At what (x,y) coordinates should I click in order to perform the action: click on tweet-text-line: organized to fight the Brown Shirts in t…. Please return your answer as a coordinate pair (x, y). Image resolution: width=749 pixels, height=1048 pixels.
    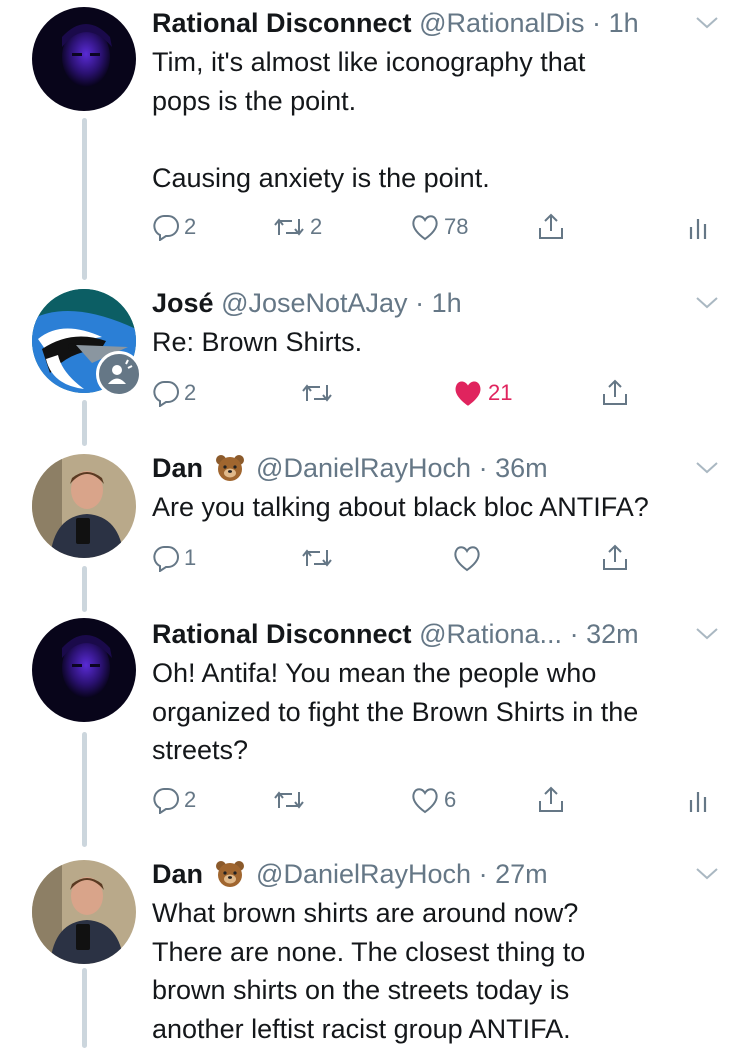
    Looking at the image, I should click on (395, 711).